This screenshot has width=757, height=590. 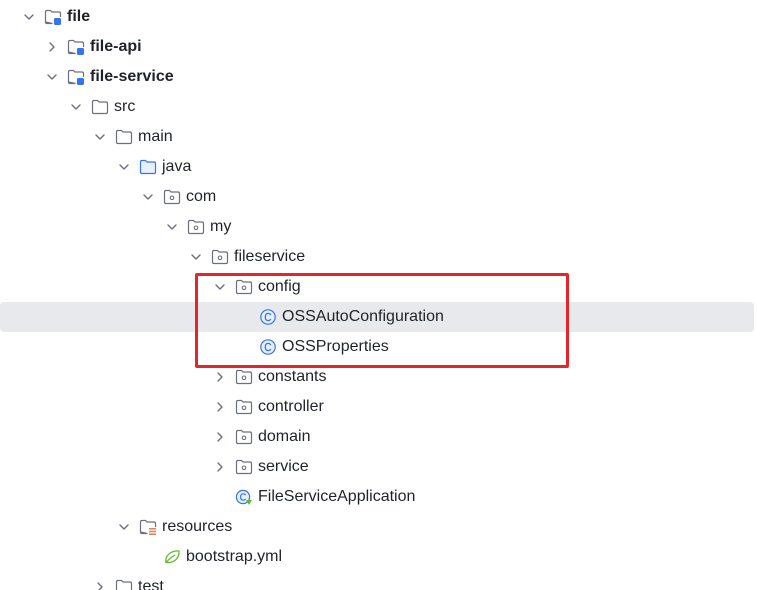 What do you see at coordinates (132, 76) in the screenshot?
I see `tree-item-label: file-service` at bounding box center [132, 76].